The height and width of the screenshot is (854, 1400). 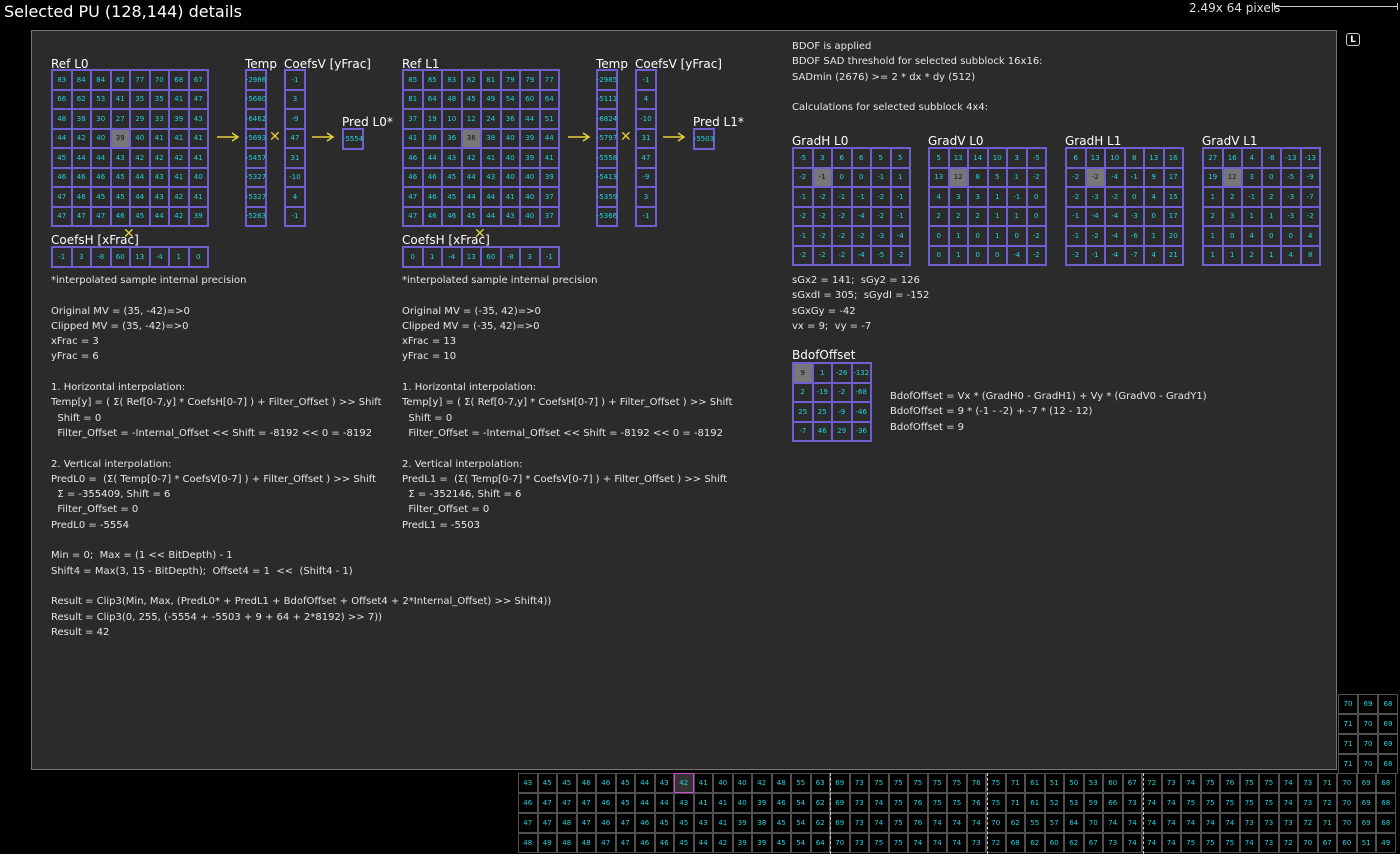 I want to click on bdof-gradh-l0-title: GradH L0, so click(x=820, y=141).